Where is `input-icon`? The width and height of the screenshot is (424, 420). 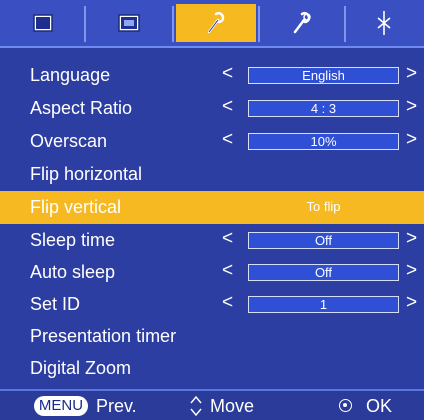 input-icon is located at coordinates (384, 23).